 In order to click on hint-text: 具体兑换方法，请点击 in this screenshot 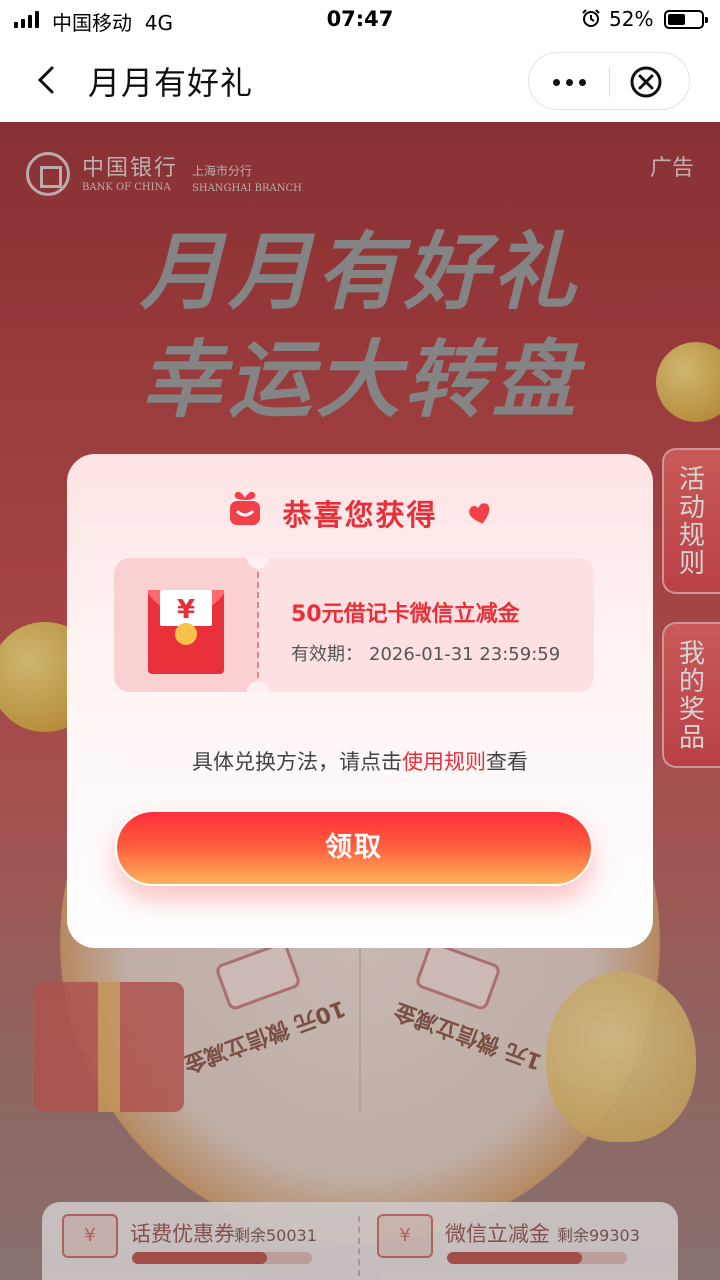, I will do `click(297, 762)`.